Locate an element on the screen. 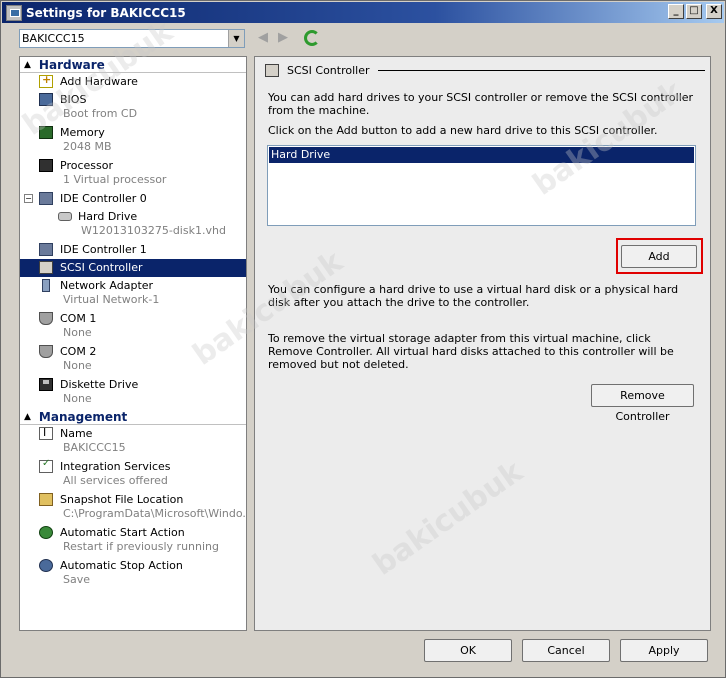  add-hardware-icon is located at coordinates (46, 80).